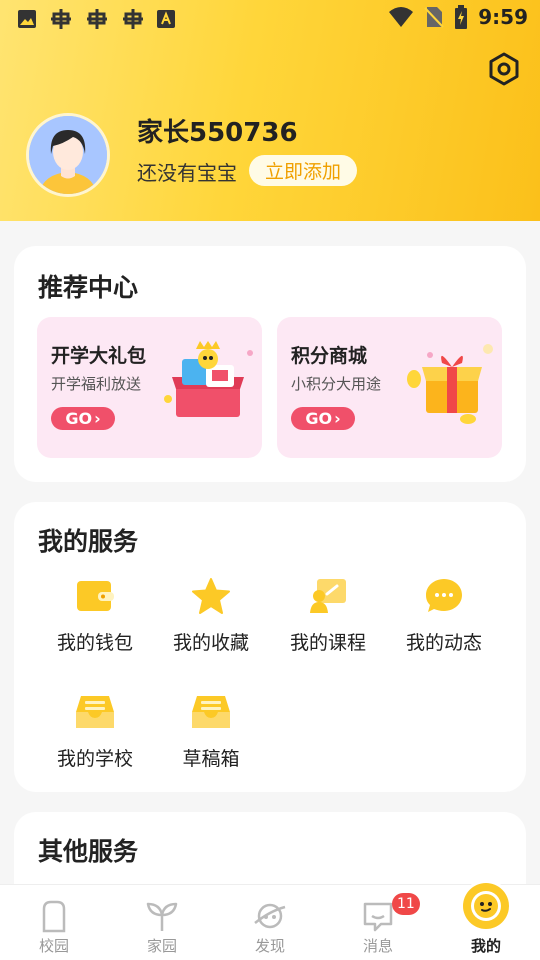  I want to click on tab-label: 校园, so click(53, 946).